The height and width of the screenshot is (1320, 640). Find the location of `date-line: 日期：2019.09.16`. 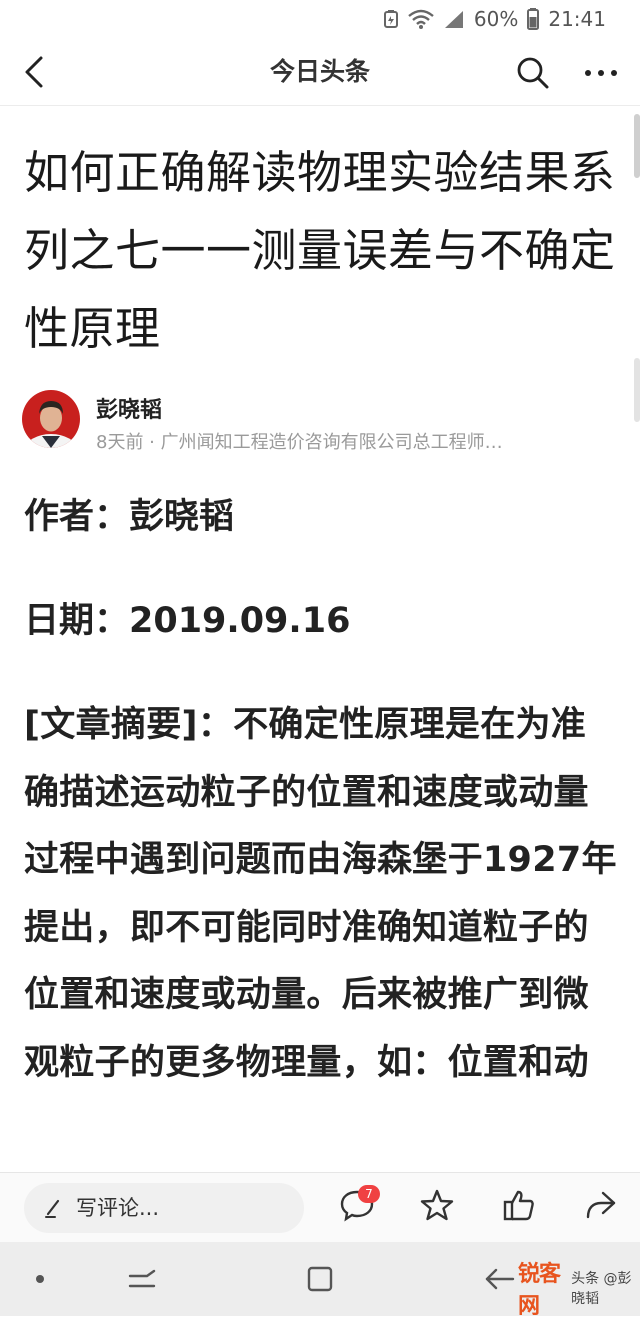

date-line: 日期：2019.09.16 is located at coordinates (187, 621).